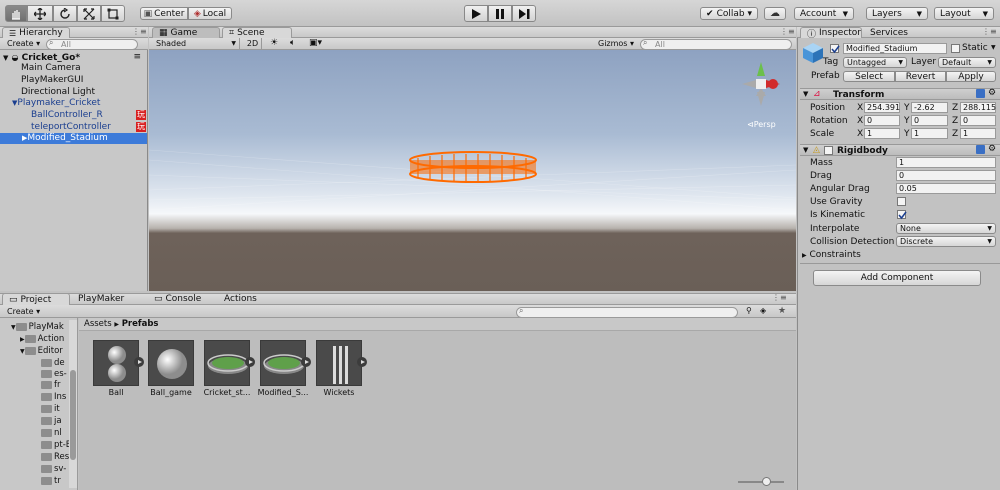  I want to click on hierarchy-create-button: Create ▾, so click(23, 43).